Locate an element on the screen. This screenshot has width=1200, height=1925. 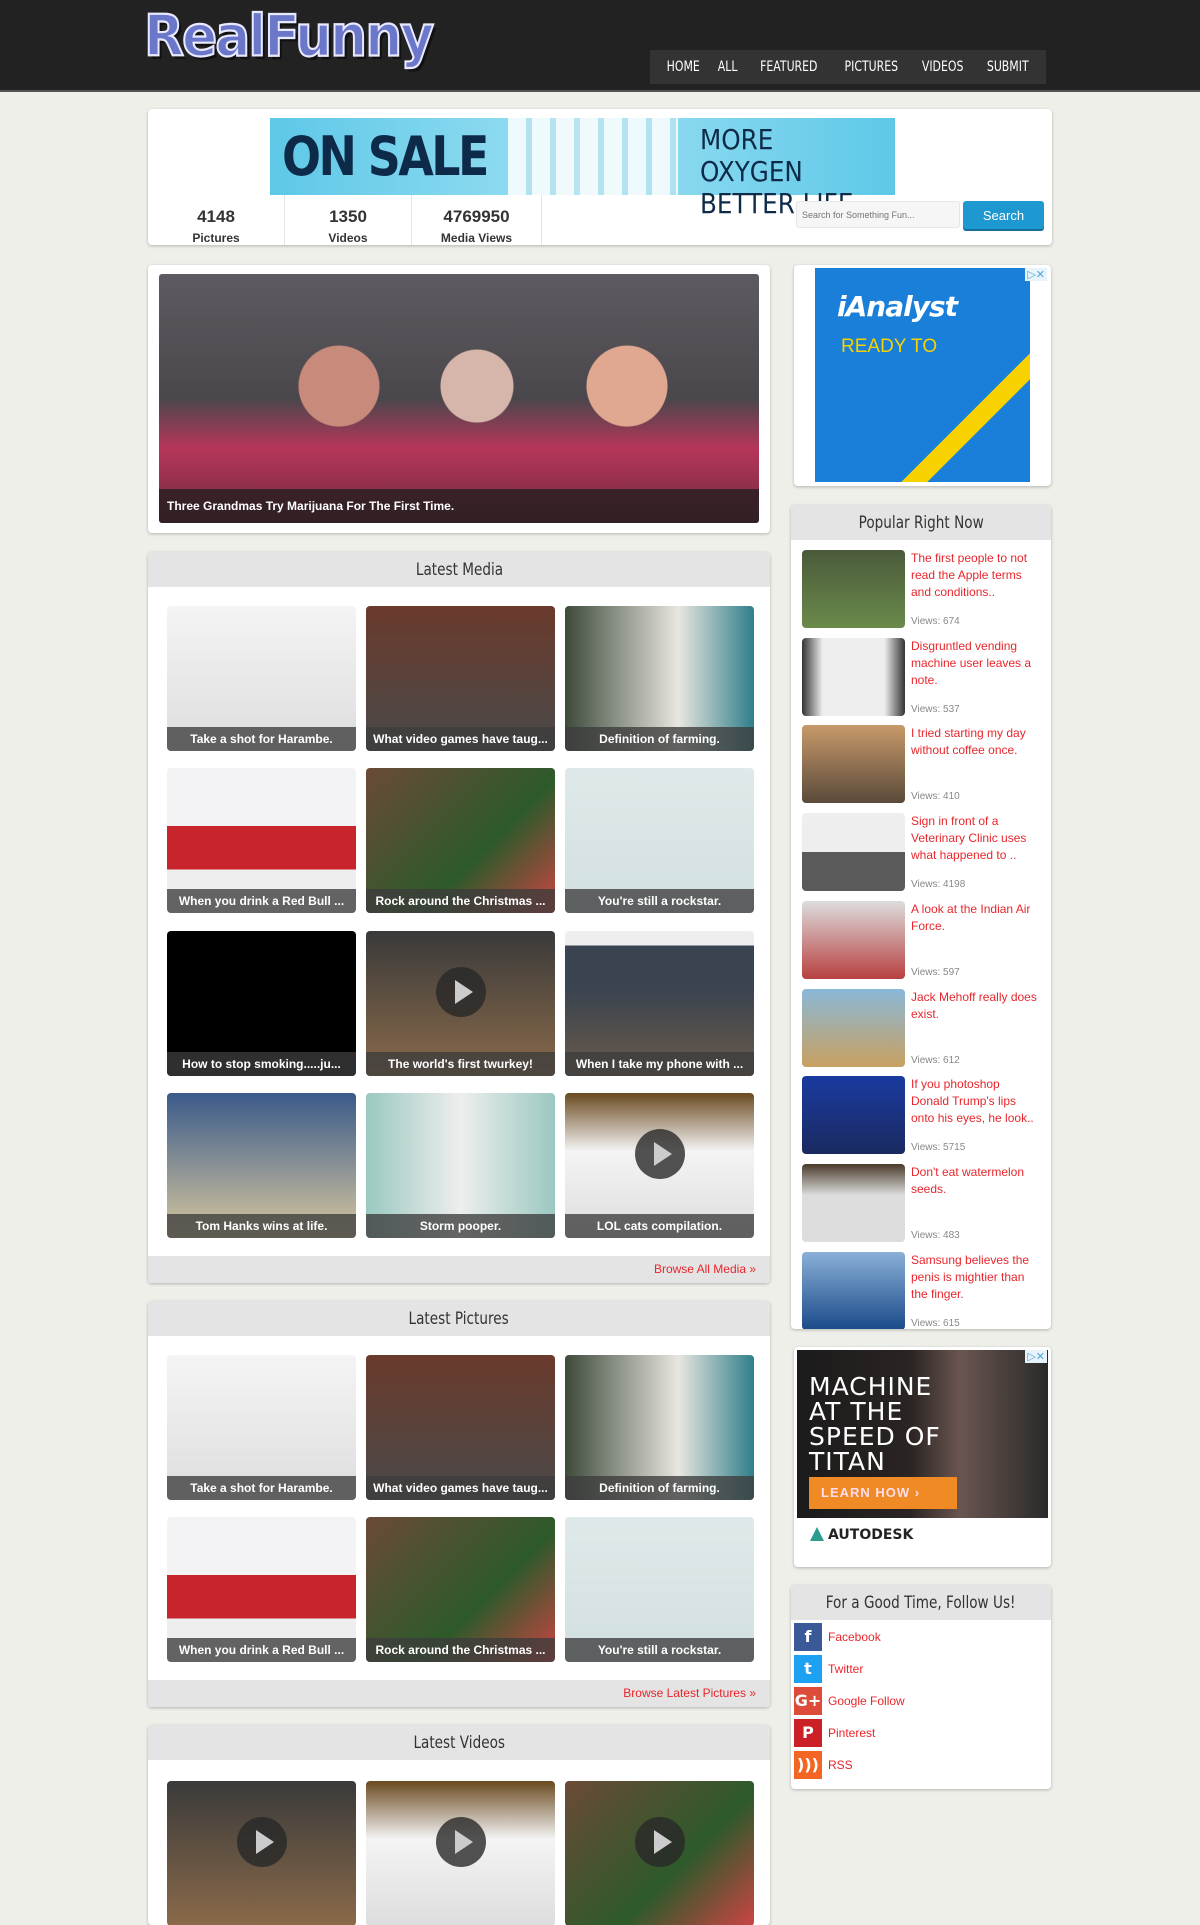
media-tile: Storm pooper. is located at coordinates (460, 1165).